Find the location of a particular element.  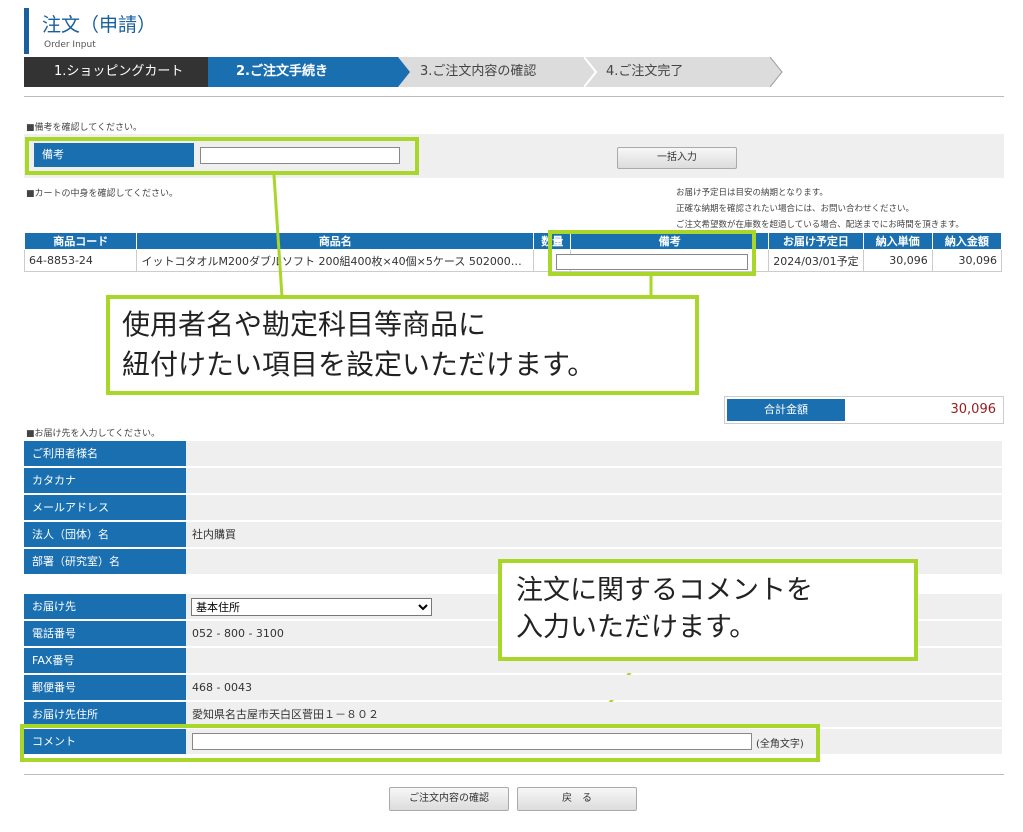

value-company: 社内購買 is located at coordinates (214, 534).